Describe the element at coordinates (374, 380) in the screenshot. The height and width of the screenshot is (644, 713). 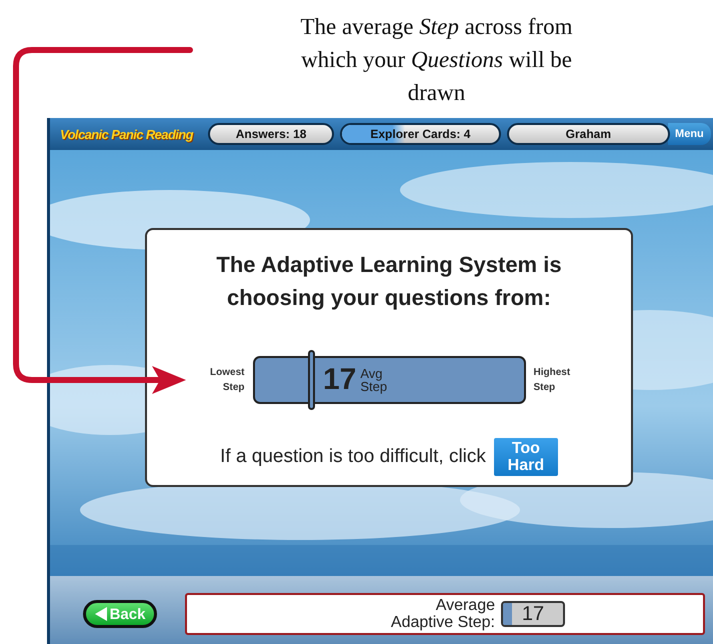
I see `step-caption: Avg Step` at that location.